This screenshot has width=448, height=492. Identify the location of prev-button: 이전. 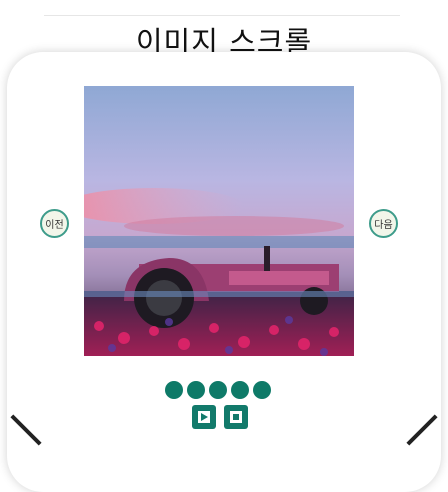
(54, 223).